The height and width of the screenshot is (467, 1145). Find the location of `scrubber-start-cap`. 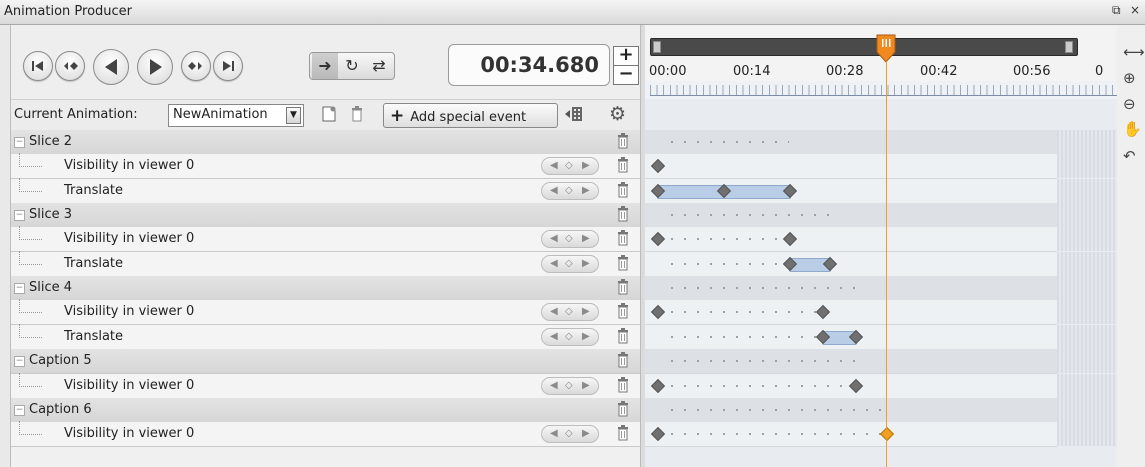

scrubber-start-cap is located at coordinates (657, 47).